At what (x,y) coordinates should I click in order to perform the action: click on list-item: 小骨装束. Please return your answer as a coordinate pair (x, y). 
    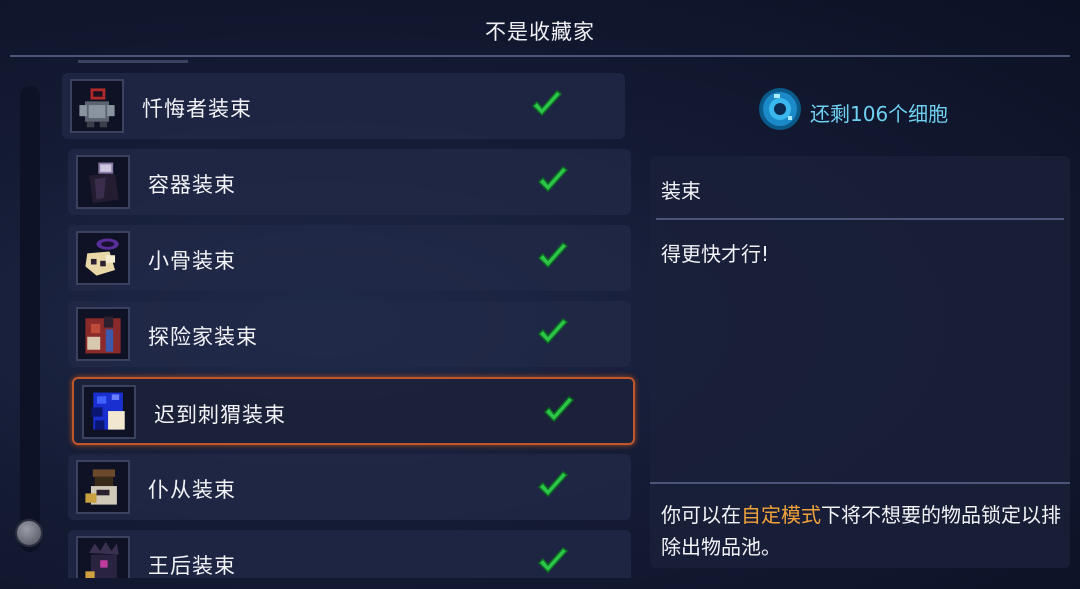
    Looking at the image, I should click on (349, 258).